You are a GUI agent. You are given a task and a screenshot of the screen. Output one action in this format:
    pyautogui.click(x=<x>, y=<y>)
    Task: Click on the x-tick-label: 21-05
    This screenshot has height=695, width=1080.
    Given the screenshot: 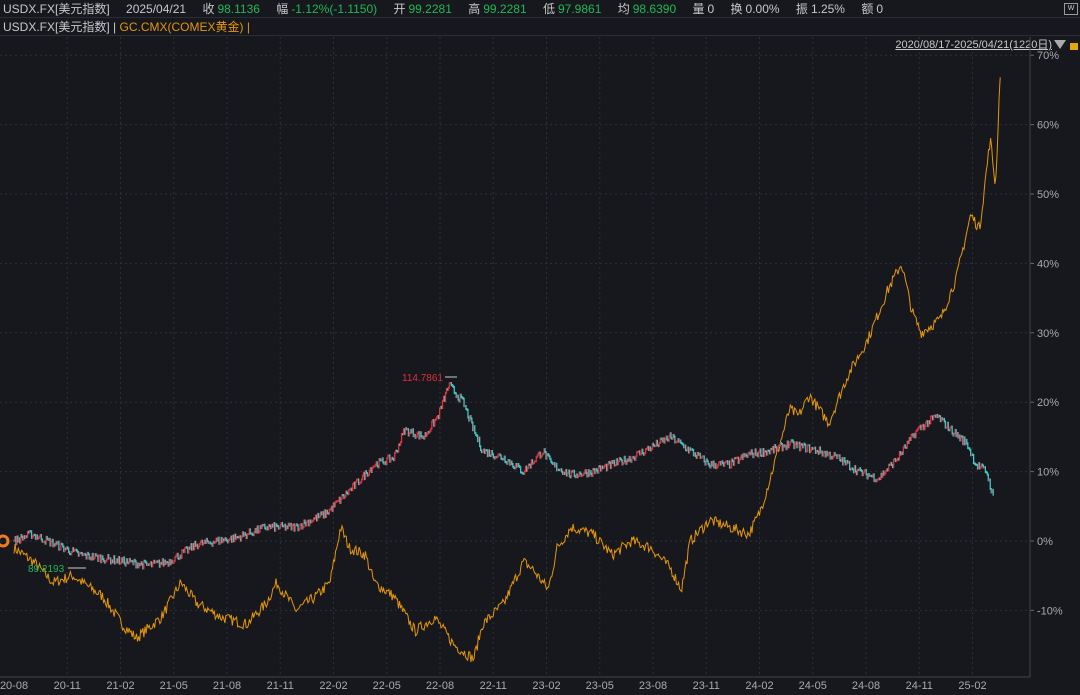 What is the action you would take?
    pyautogui.click(x=174, y=686)
    